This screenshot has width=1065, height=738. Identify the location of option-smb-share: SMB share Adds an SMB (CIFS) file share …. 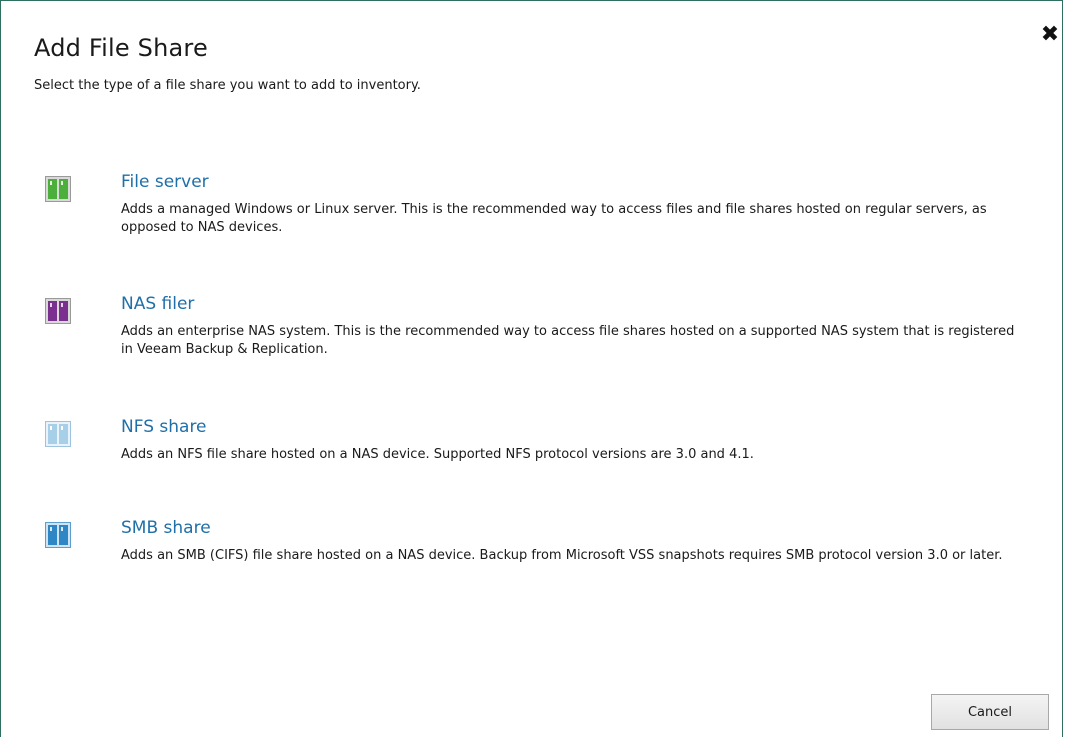
(536, 553).